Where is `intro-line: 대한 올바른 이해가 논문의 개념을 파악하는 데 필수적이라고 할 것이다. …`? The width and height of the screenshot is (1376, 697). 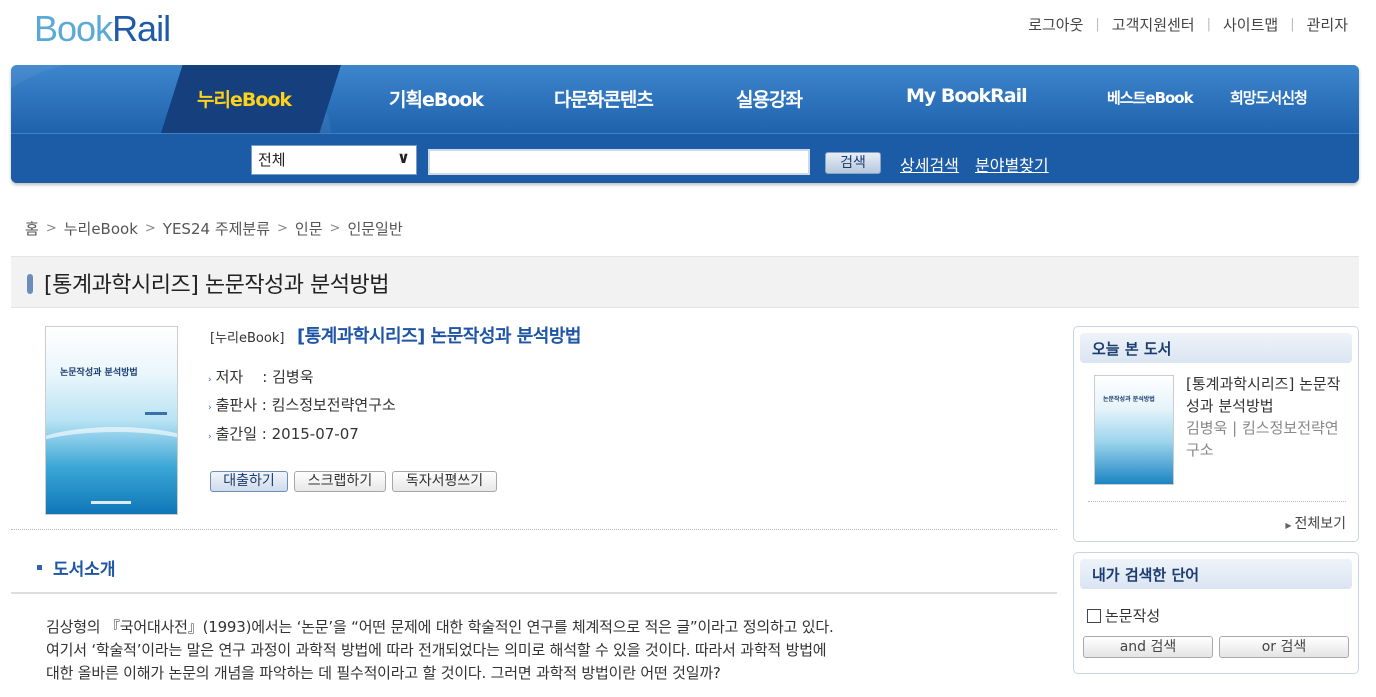 intro-line: 대한 올바른 이해가 논문의 개념을 파악하는 데 필수적이라고 할 것이다. … is located at coordinates (383, 673).